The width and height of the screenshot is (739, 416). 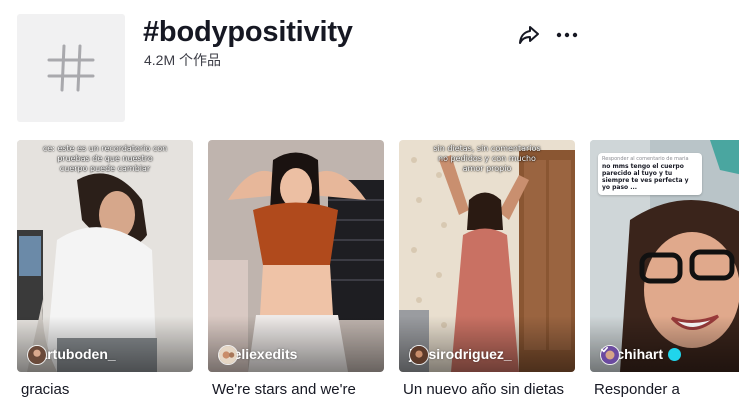 I want to click on video-caption: Responder a, so click(x=666, y=390).